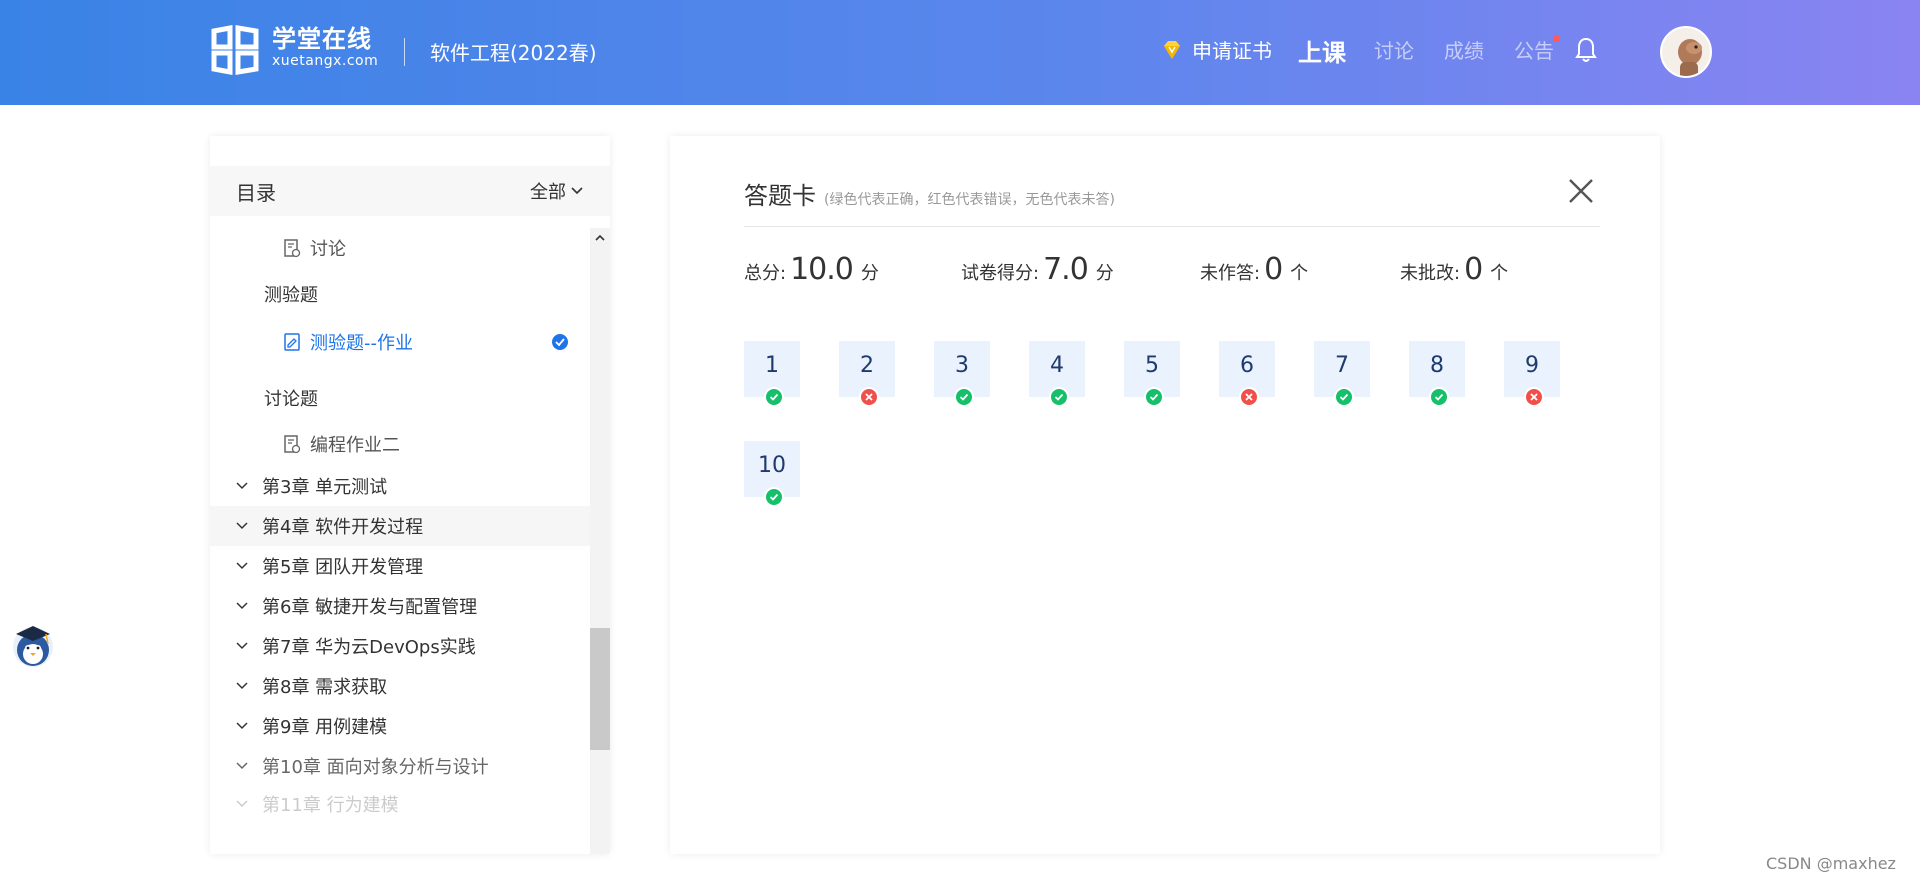 The image size is (1920, 882). What do you see at coordinates (400, 486) in the screenshot?
I see `chapter-3: 第3章 单元测试` at bounding box center [400, 486].